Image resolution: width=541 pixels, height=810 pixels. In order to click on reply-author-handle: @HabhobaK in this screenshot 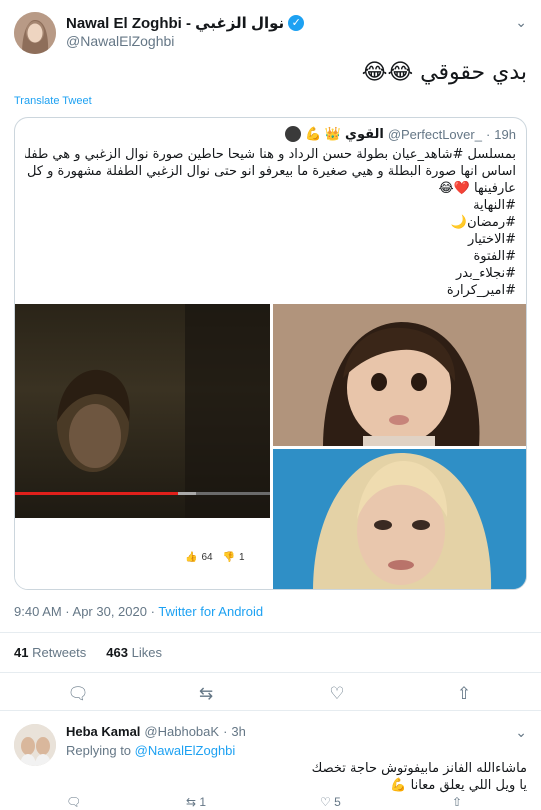, I will do `click(181, 731)`.